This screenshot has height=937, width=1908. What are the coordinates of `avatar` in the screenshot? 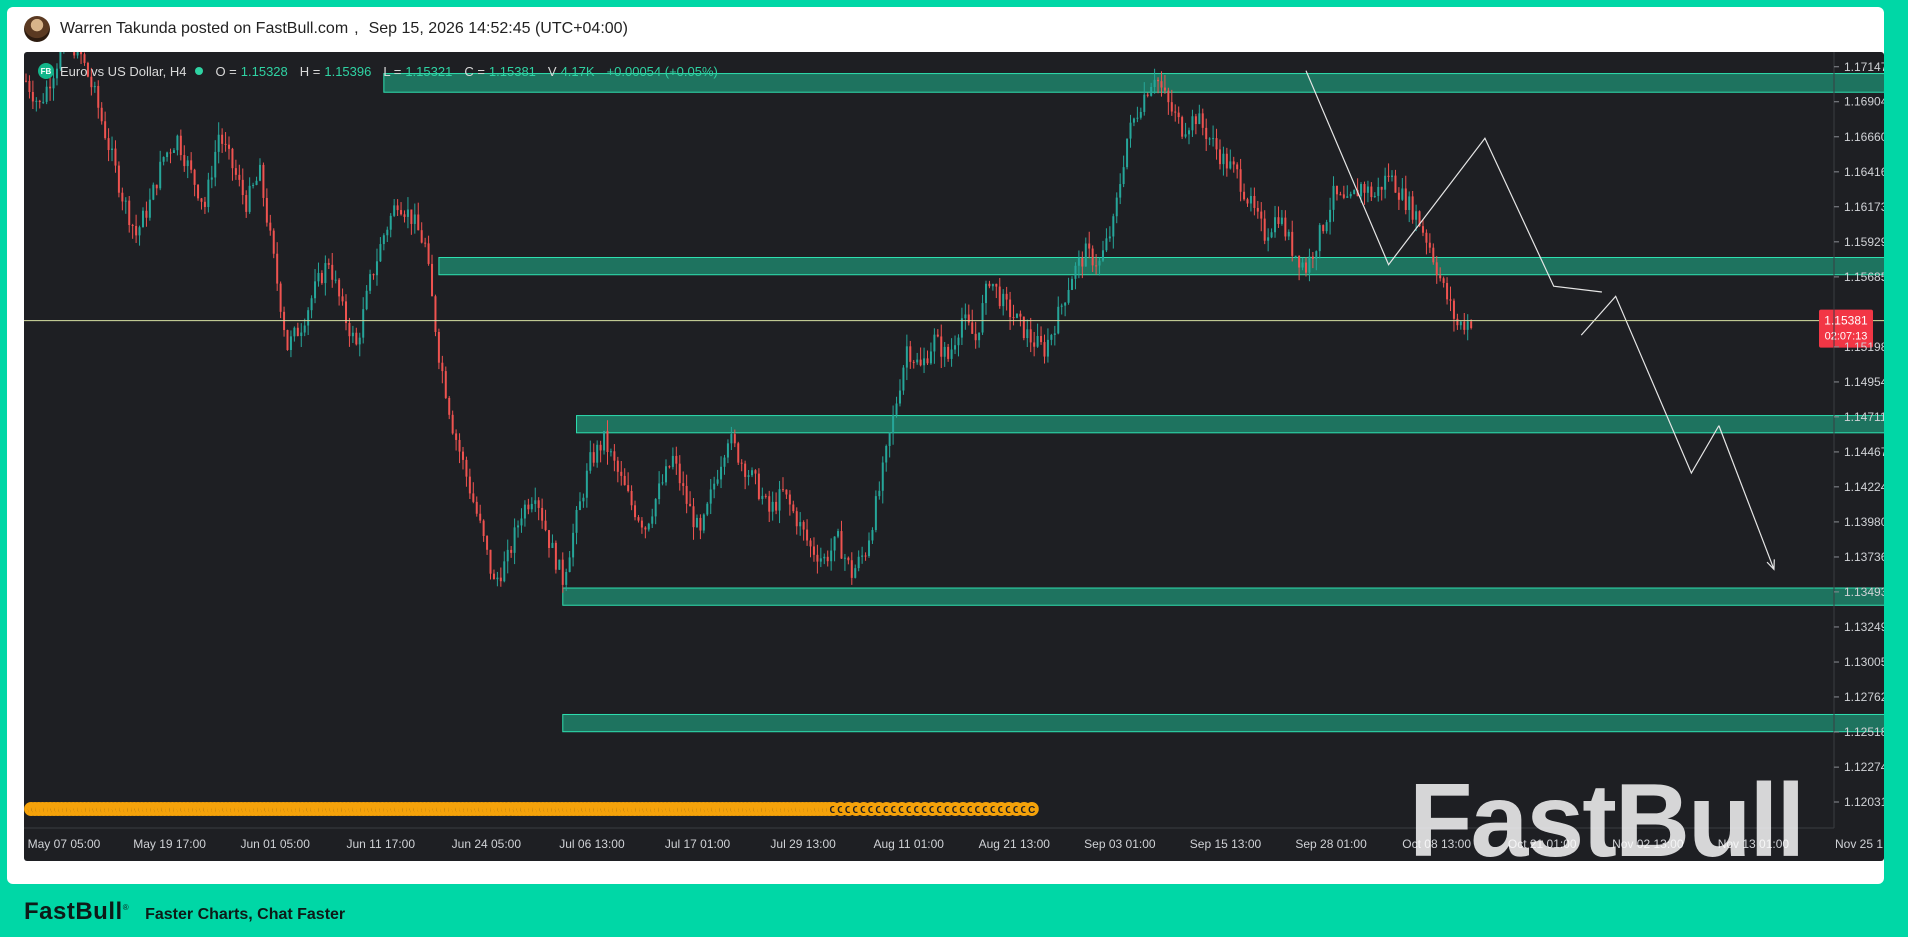 It's located at (37, 29).